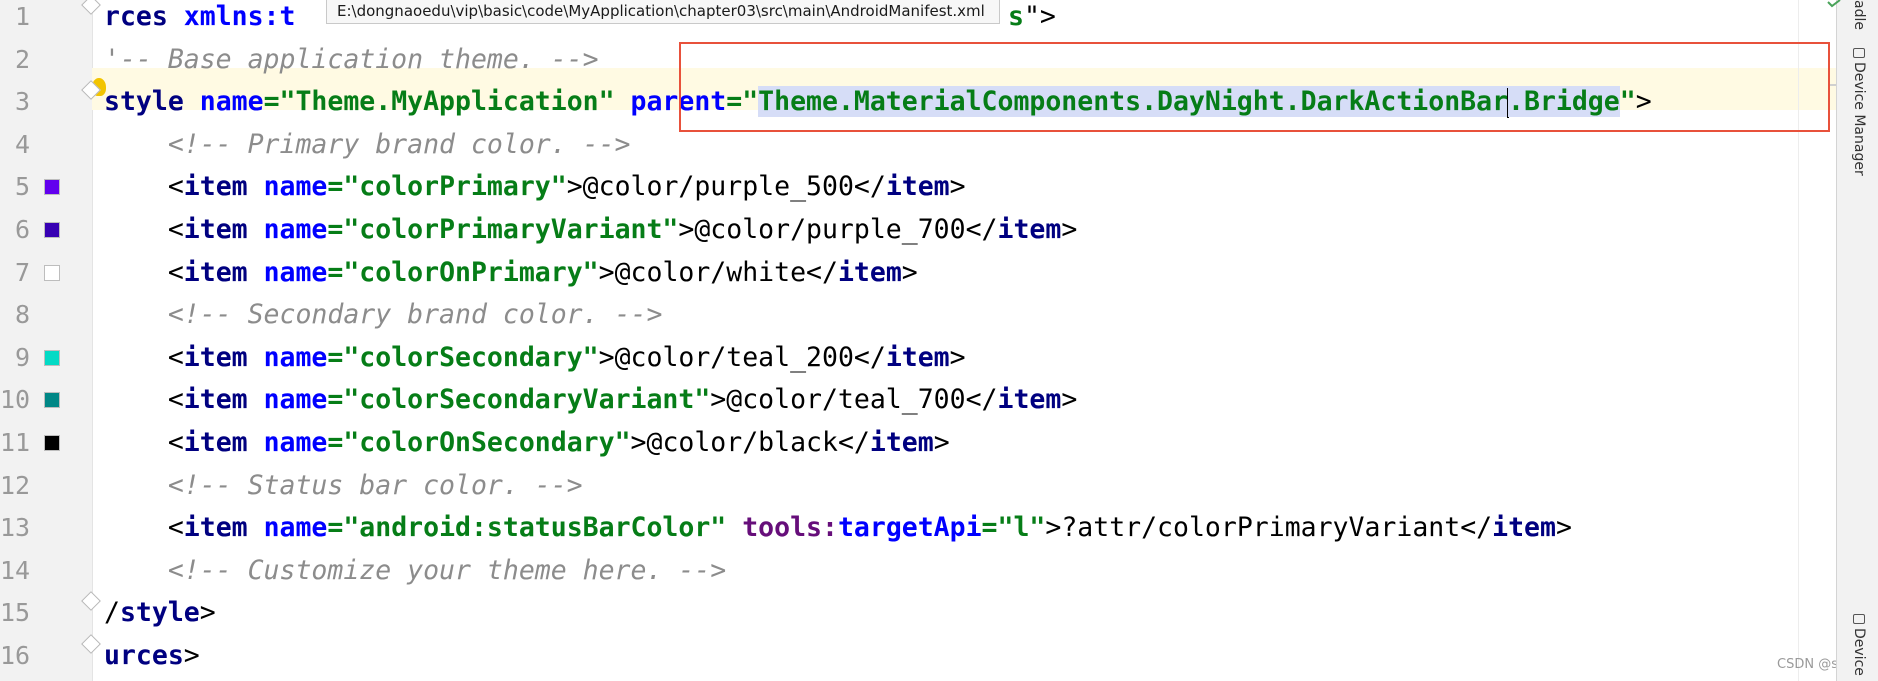  What do you see at coordinates (447, 102) in the screenshot?
I see `code-token: ="Theme.MyApplication"` at bounding box center [447, 102].